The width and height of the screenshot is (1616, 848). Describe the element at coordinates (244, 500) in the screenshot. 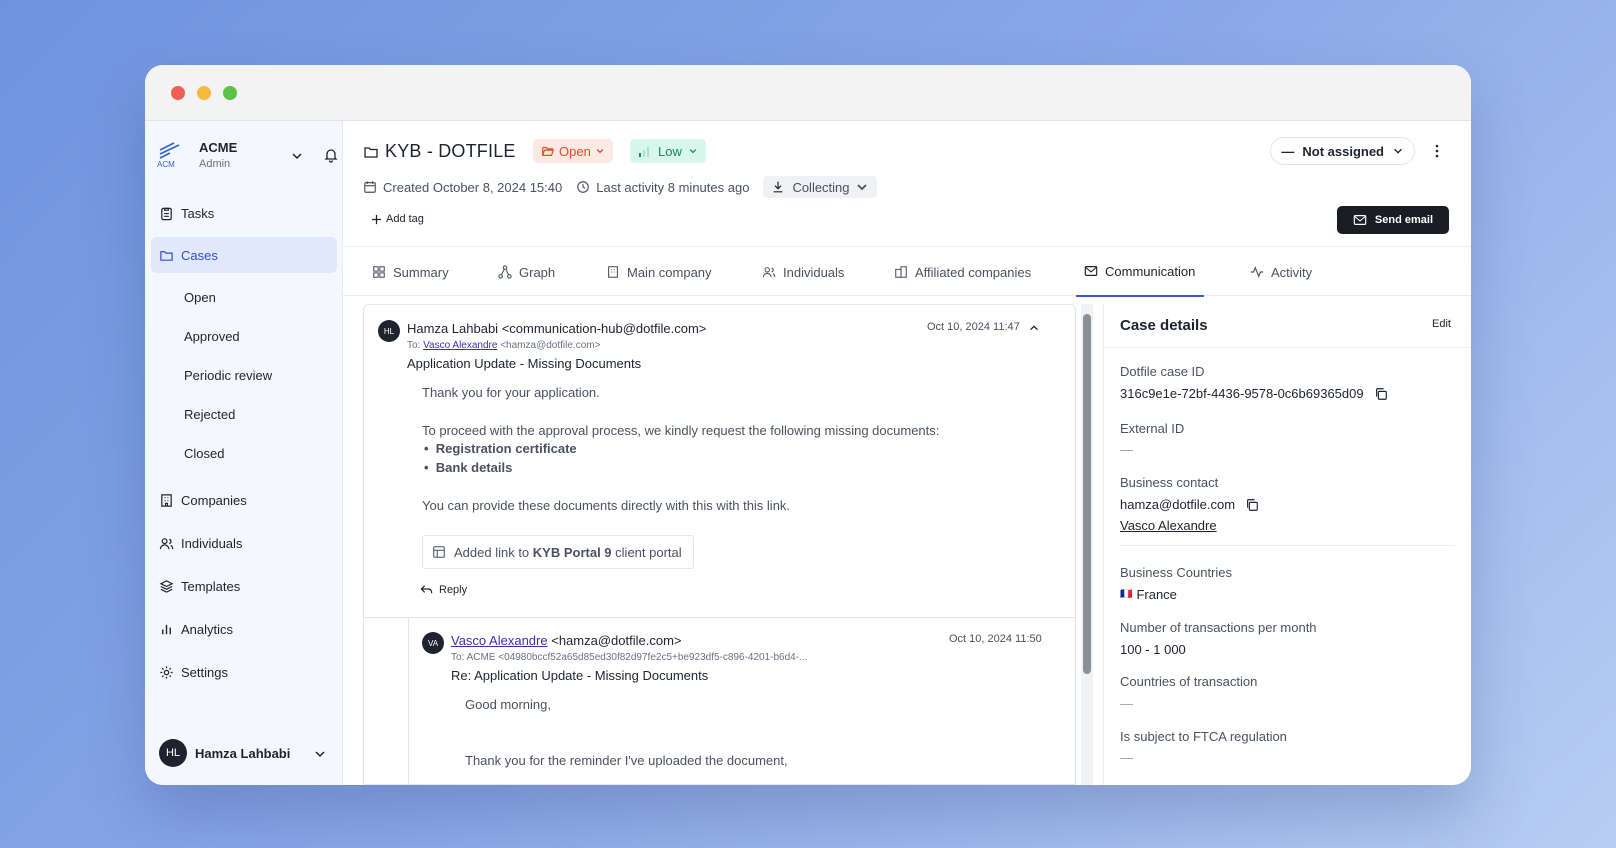

I see `nav-companies: Companies` at that location.